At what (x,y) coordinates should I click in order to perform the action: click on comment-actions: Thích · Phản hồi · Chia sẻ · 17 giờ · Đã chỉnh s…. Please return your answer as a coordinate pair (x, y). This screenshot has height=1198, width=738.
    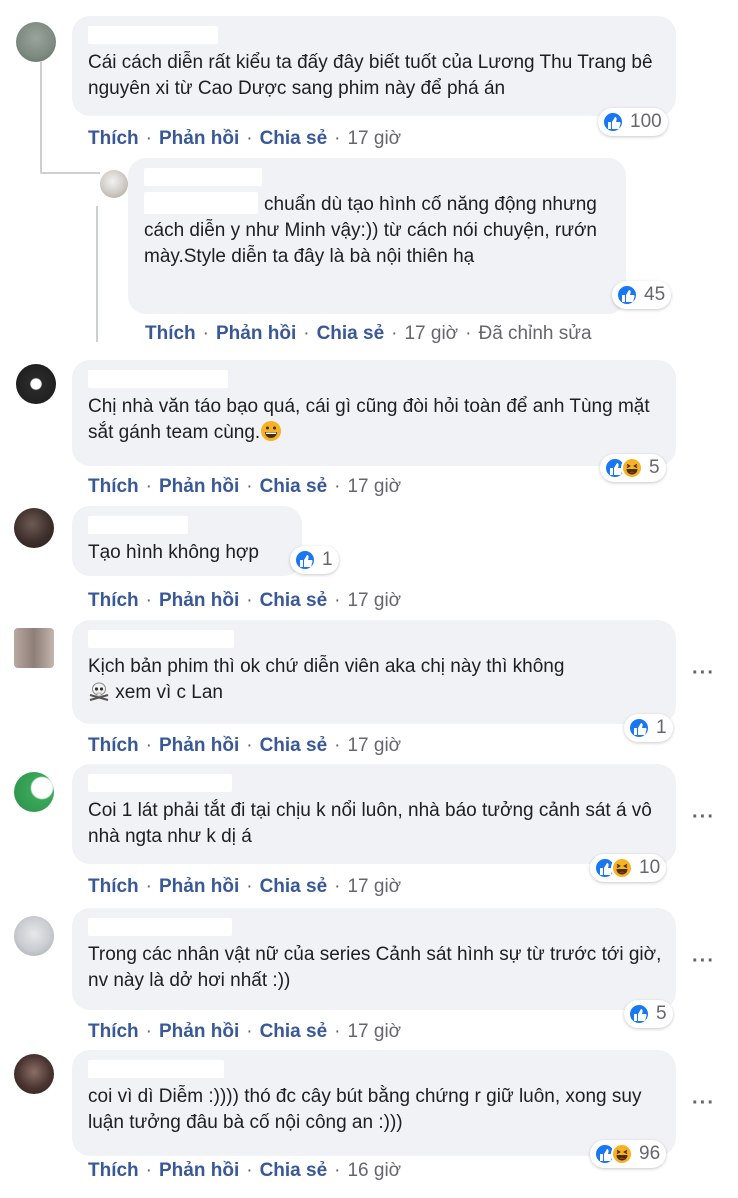
    Looking at the image, I should click on (368, 333).